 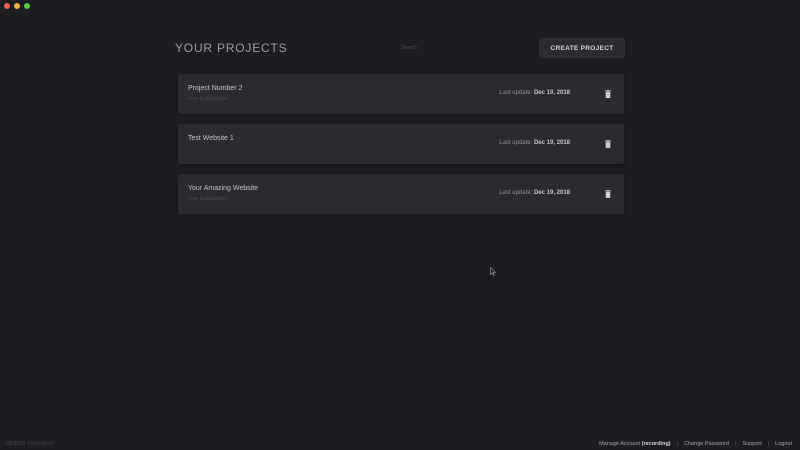 What do you see at coordinates (400, 49) in the screenshot?
I see `projects-header: YOUR PROJECTS CREATE PROJECT` at bounding box center [400, 49].